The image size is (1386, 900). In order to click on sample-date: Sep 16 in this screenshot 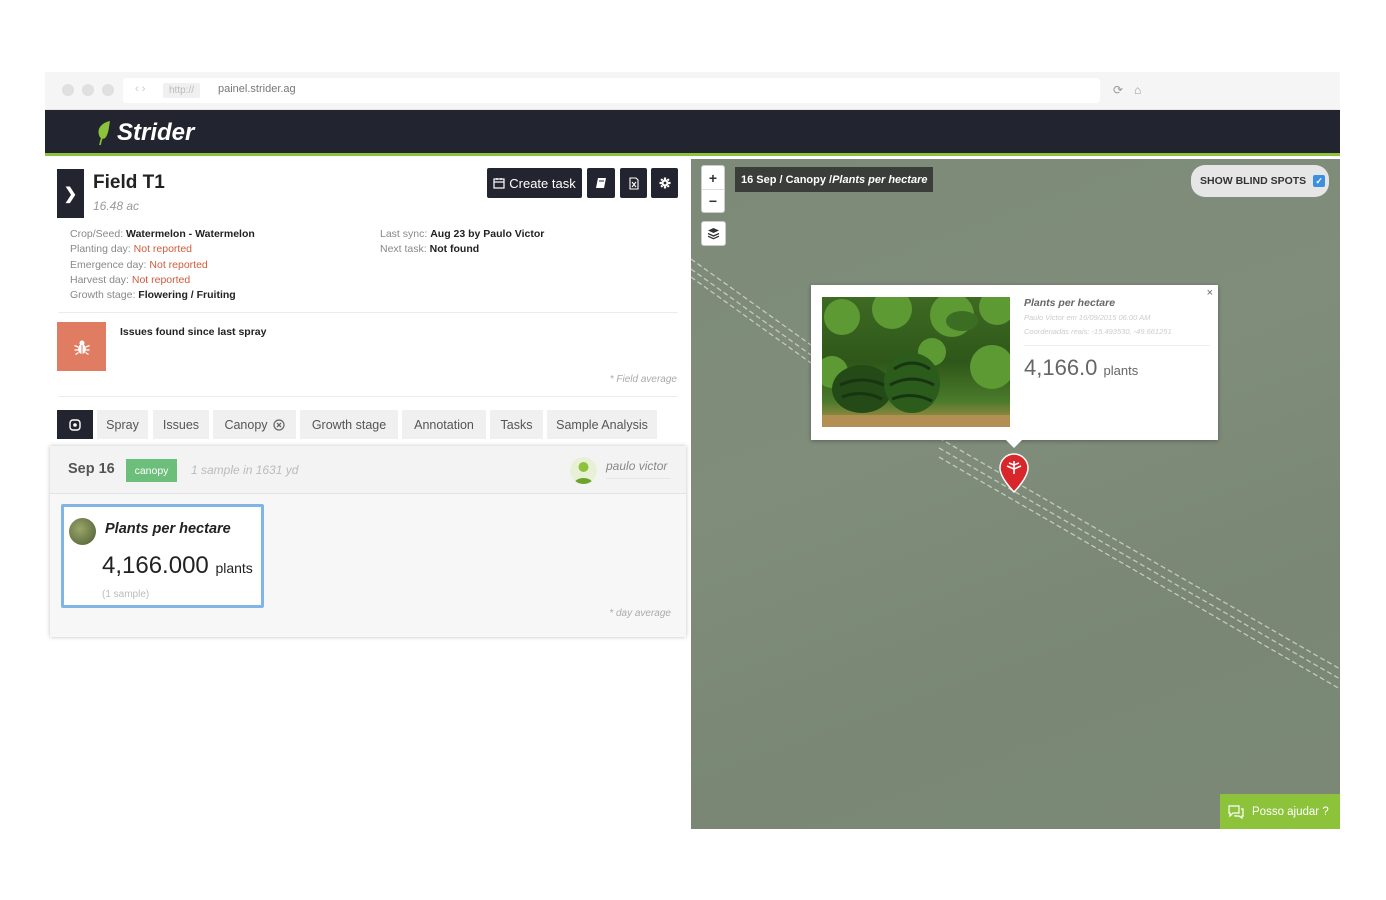, I will do `click(91, 469)`.